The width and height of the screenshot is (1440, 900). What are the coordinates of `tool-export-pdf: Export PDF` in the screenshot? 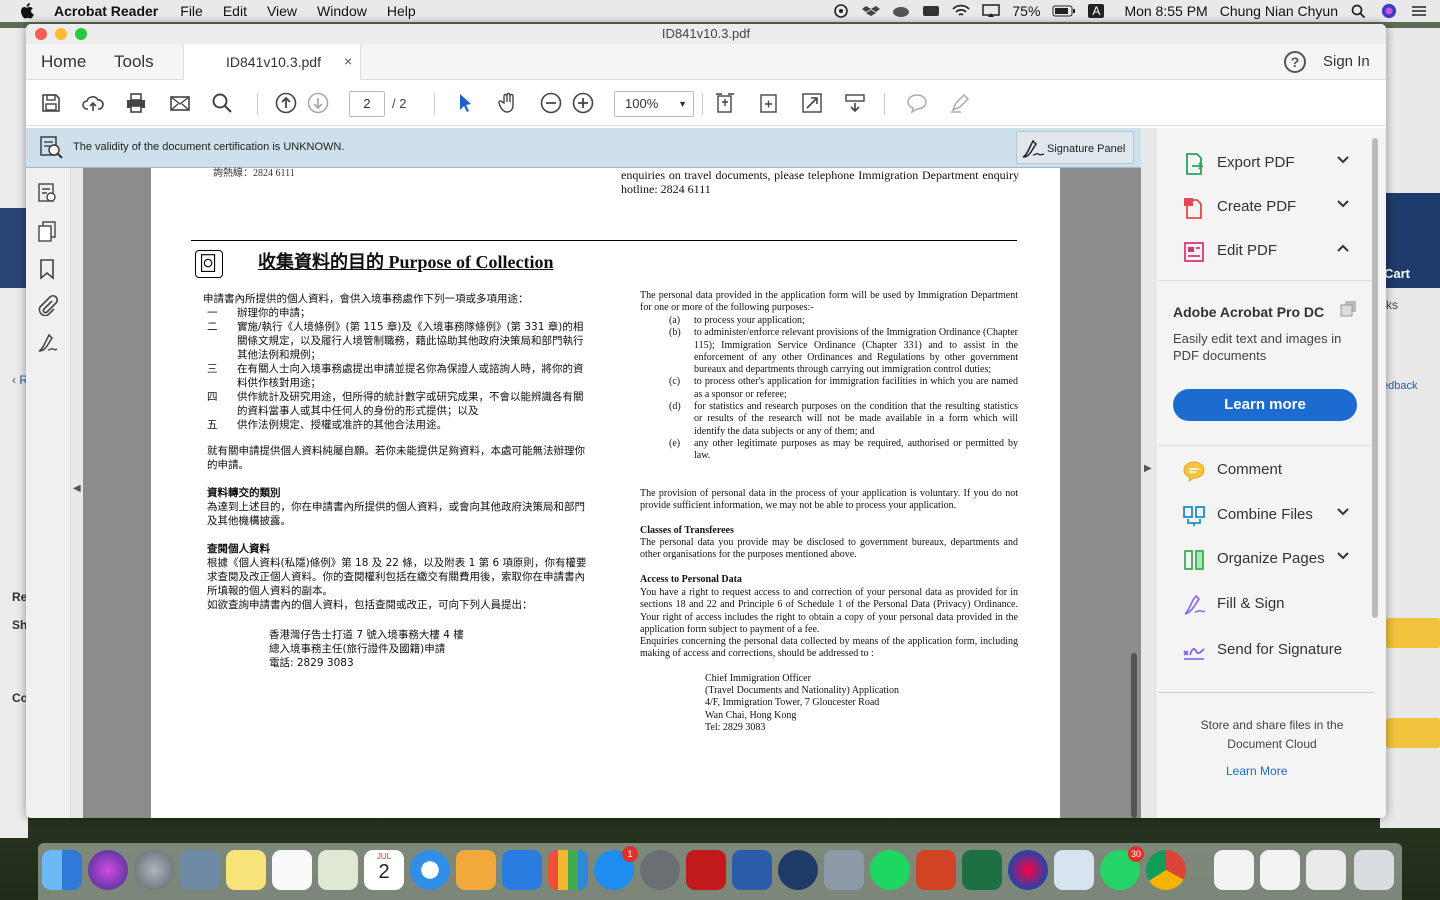 It's located at (1267, 163).